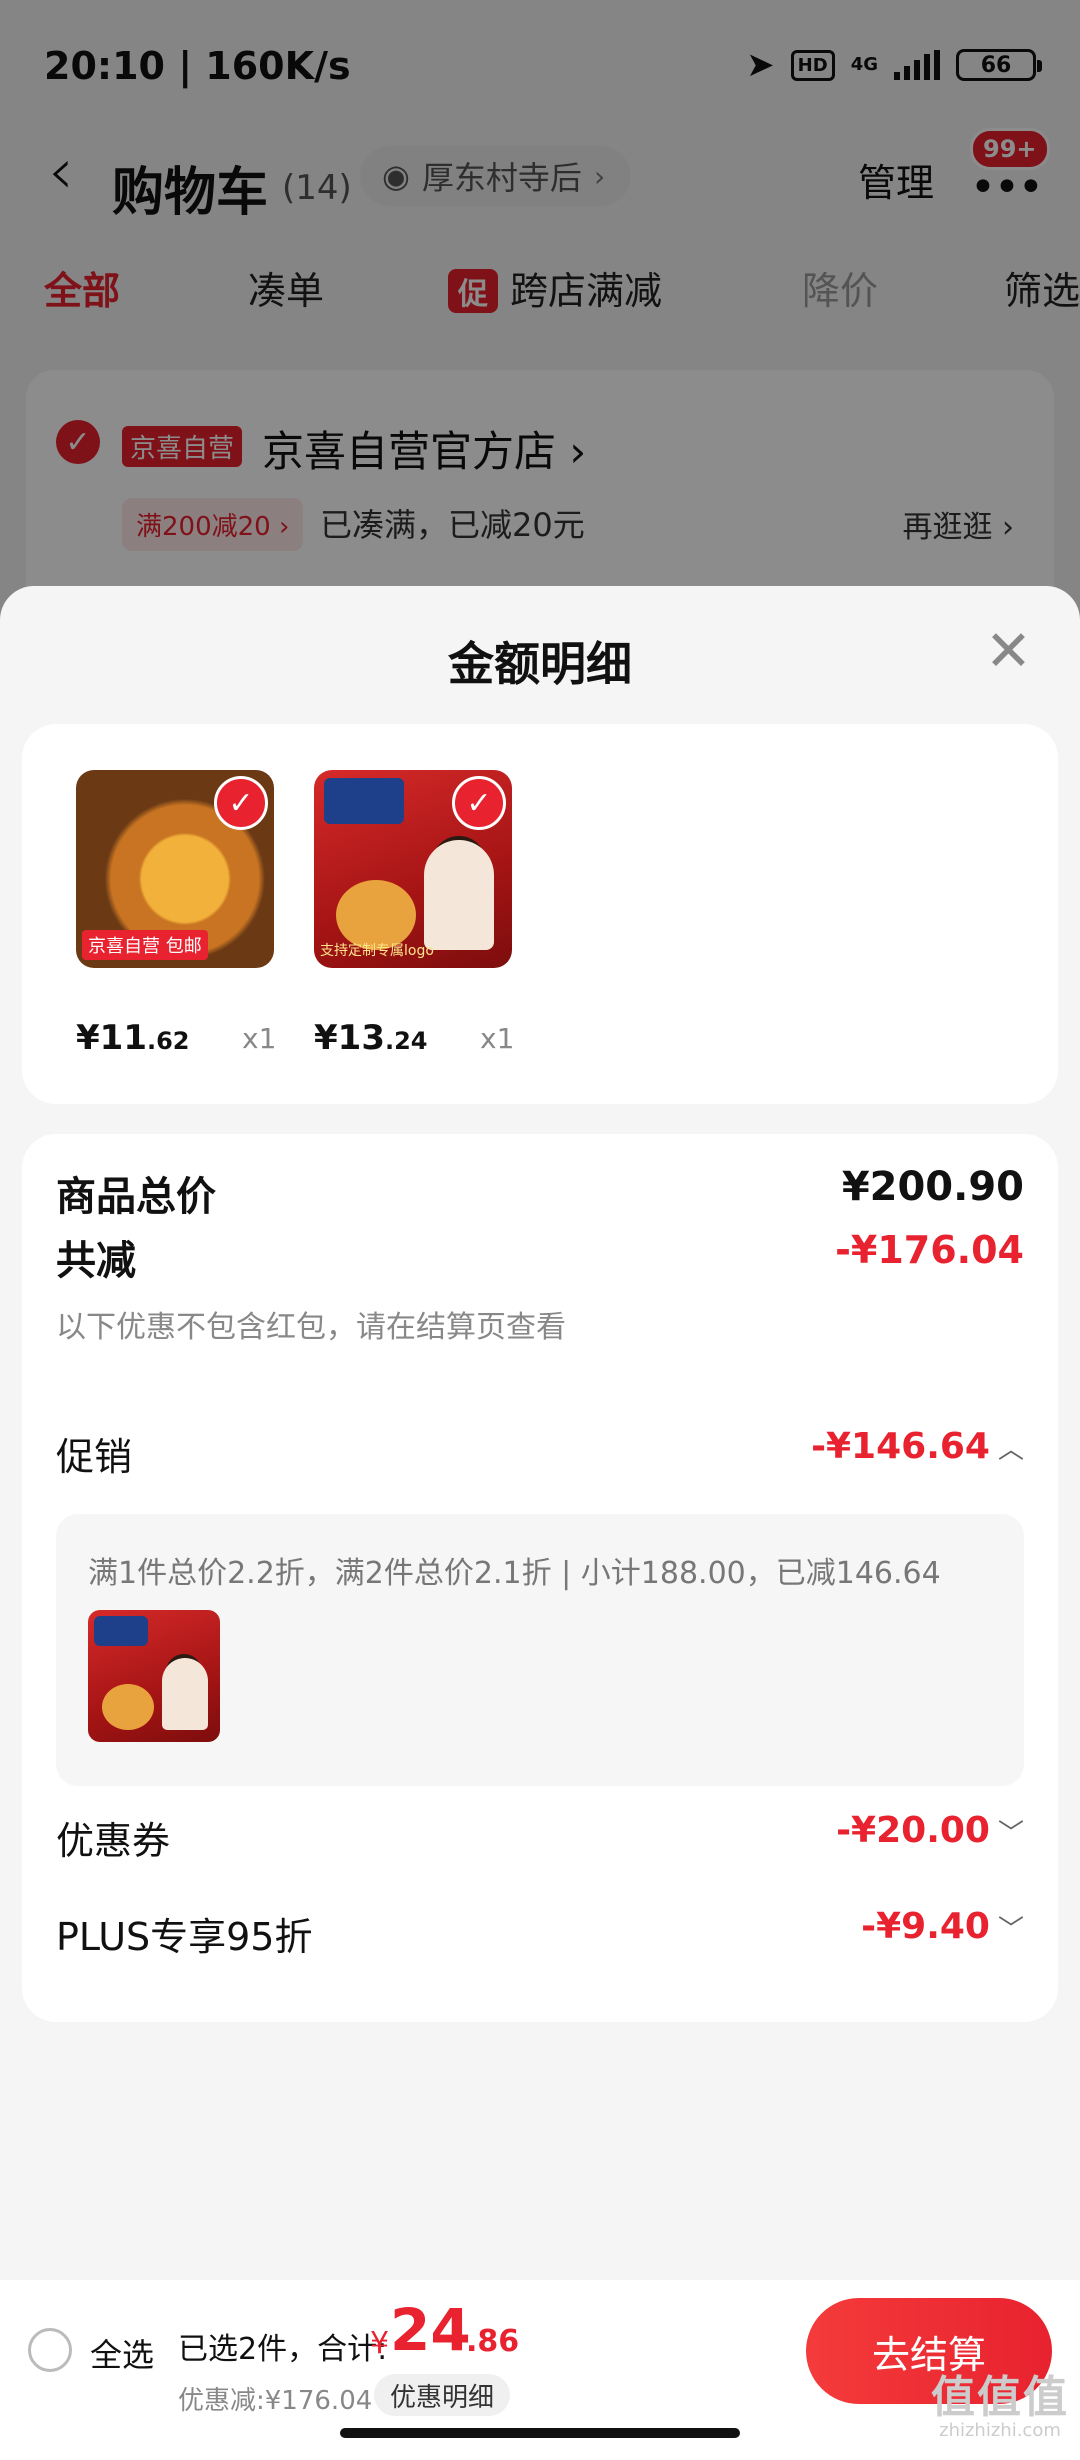 The image size is (1080, 2460). I want to click on discount-summary: 优惠减:¥176.04, so click(275, 2401).